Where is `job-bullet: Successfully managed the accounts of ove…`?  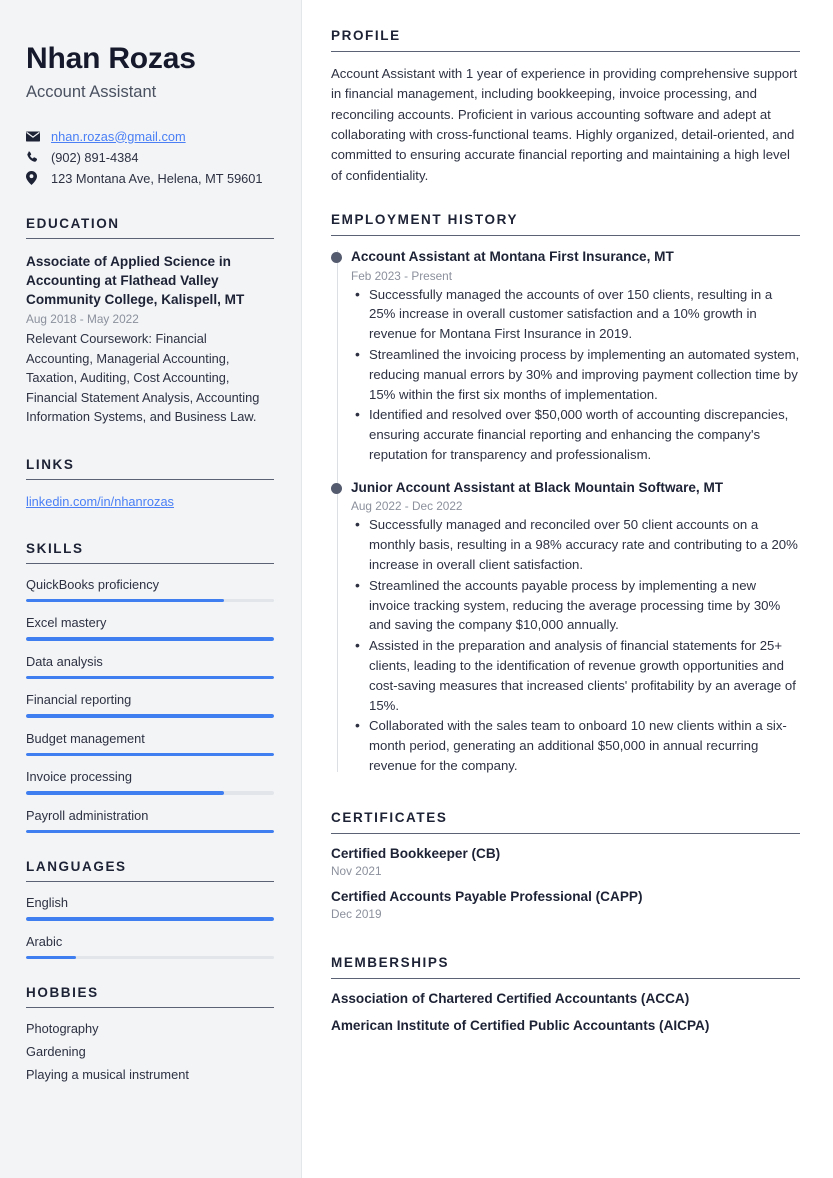
job-bullet: Successfully managed the accounts of ove… is located at coordinates (575, 314).